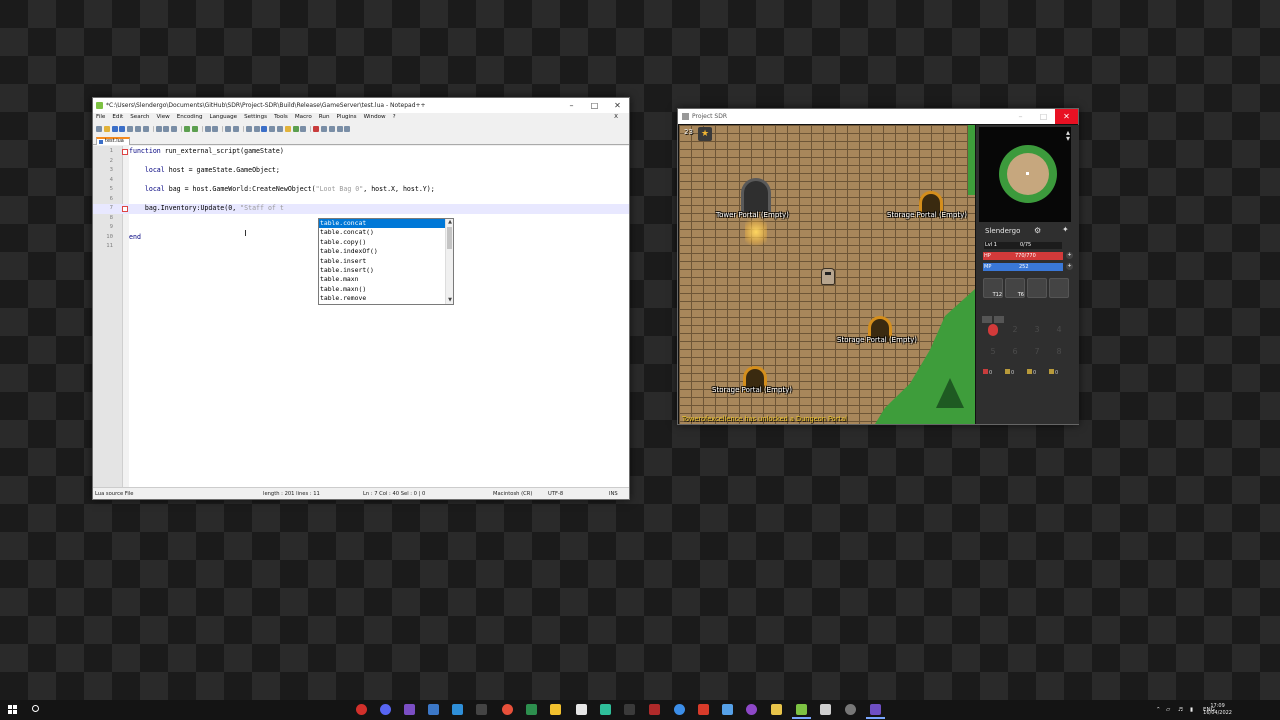 This screenshot has height=720, width=1280. Describe the element at coordinates (1037, 288) in the screenshot. I see `equip-slot-armor` at that location.